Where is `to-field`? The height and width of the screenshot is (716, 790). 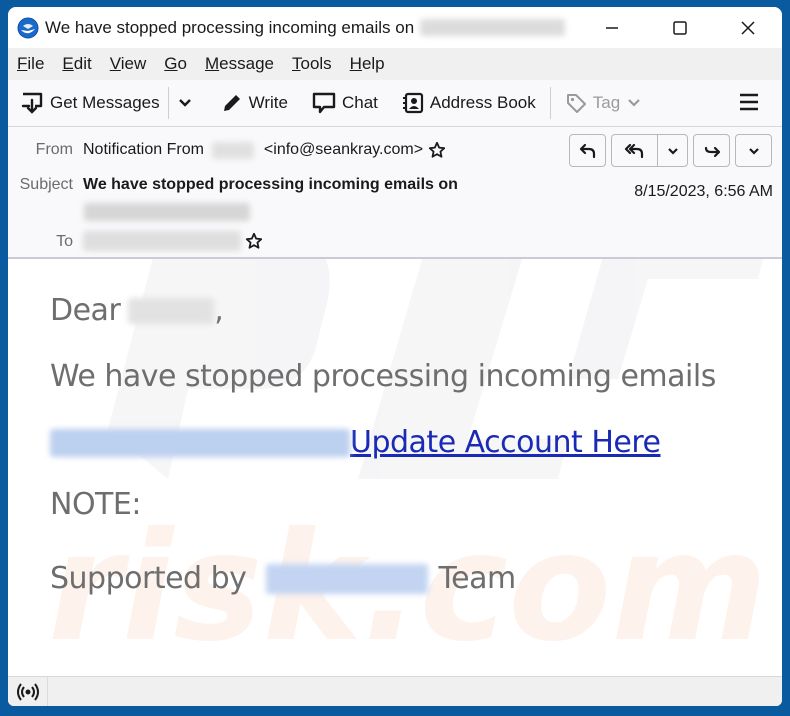 to-field is located at coordinates (173, 241).